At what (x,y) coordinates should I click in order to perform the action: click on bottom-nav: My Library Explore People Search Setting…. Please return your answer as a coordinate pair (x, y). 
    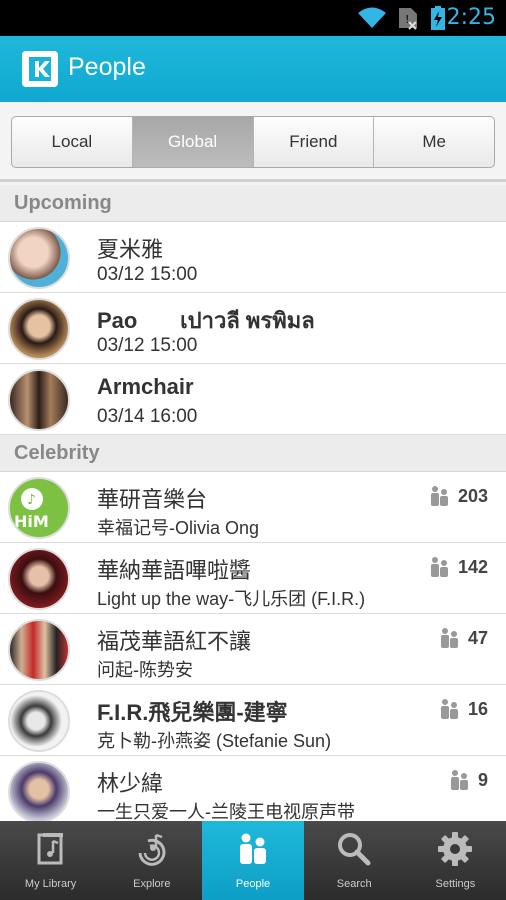
    Looking at the image, I should click on (253, 860).